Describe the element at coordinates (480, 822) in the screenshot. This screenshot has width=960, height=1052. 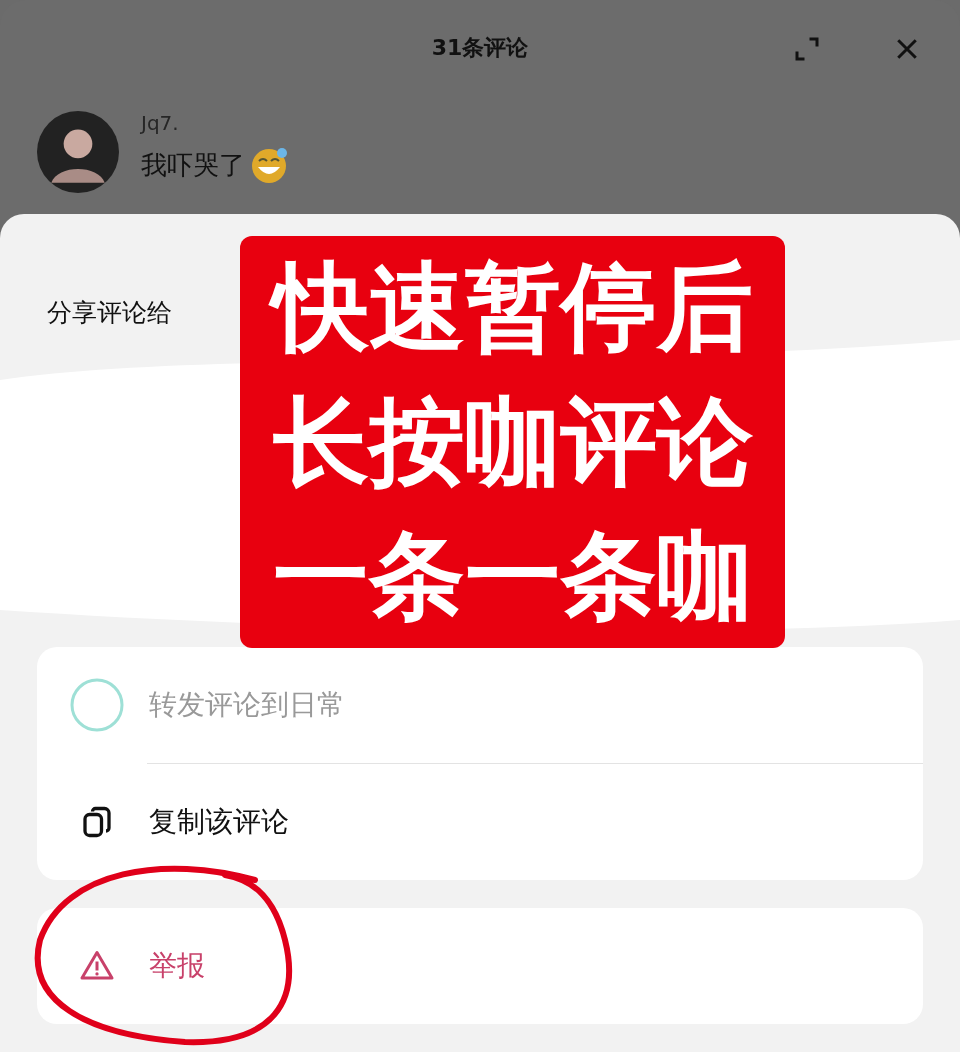
I see `menu-item: 复制该评论` at that location.